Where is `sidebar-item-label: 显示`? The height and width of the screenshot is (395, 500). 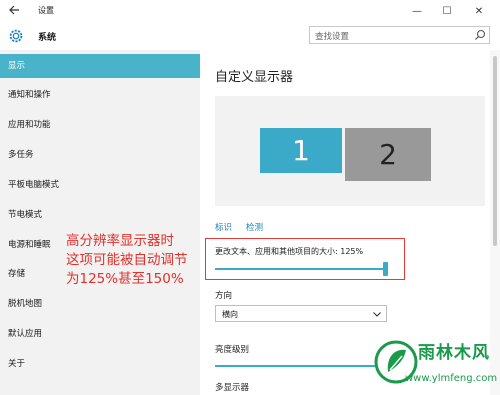 sidebar-item-label: 显示 is located at coordinates (17, 66).